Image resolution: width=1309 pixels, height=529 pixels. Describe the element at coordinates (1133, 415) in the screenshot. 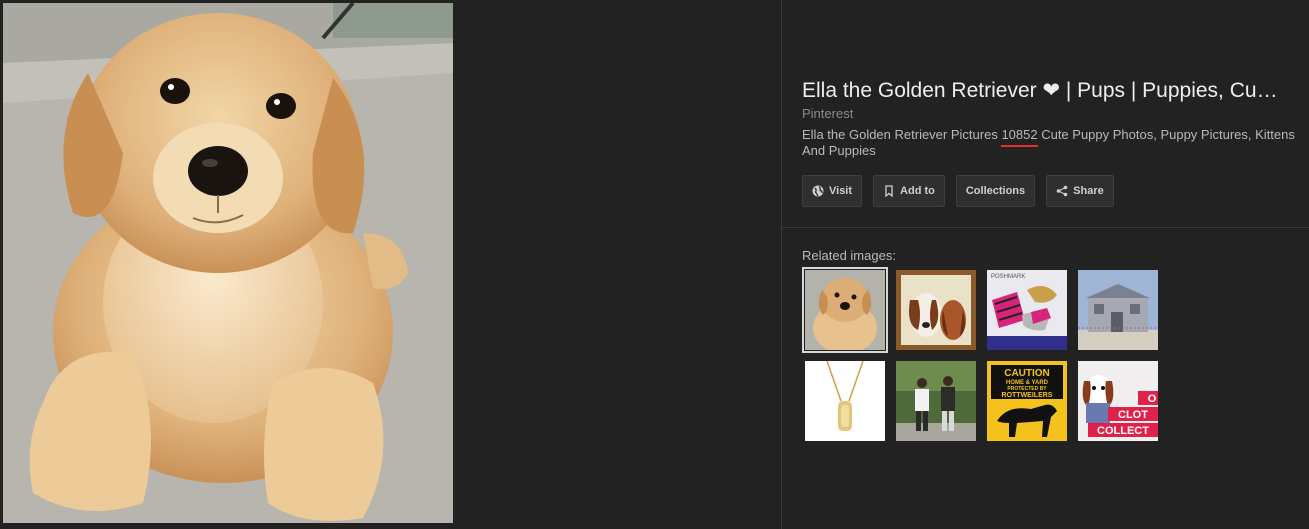

I see `clothes-text-clot: CLOT` at that location.